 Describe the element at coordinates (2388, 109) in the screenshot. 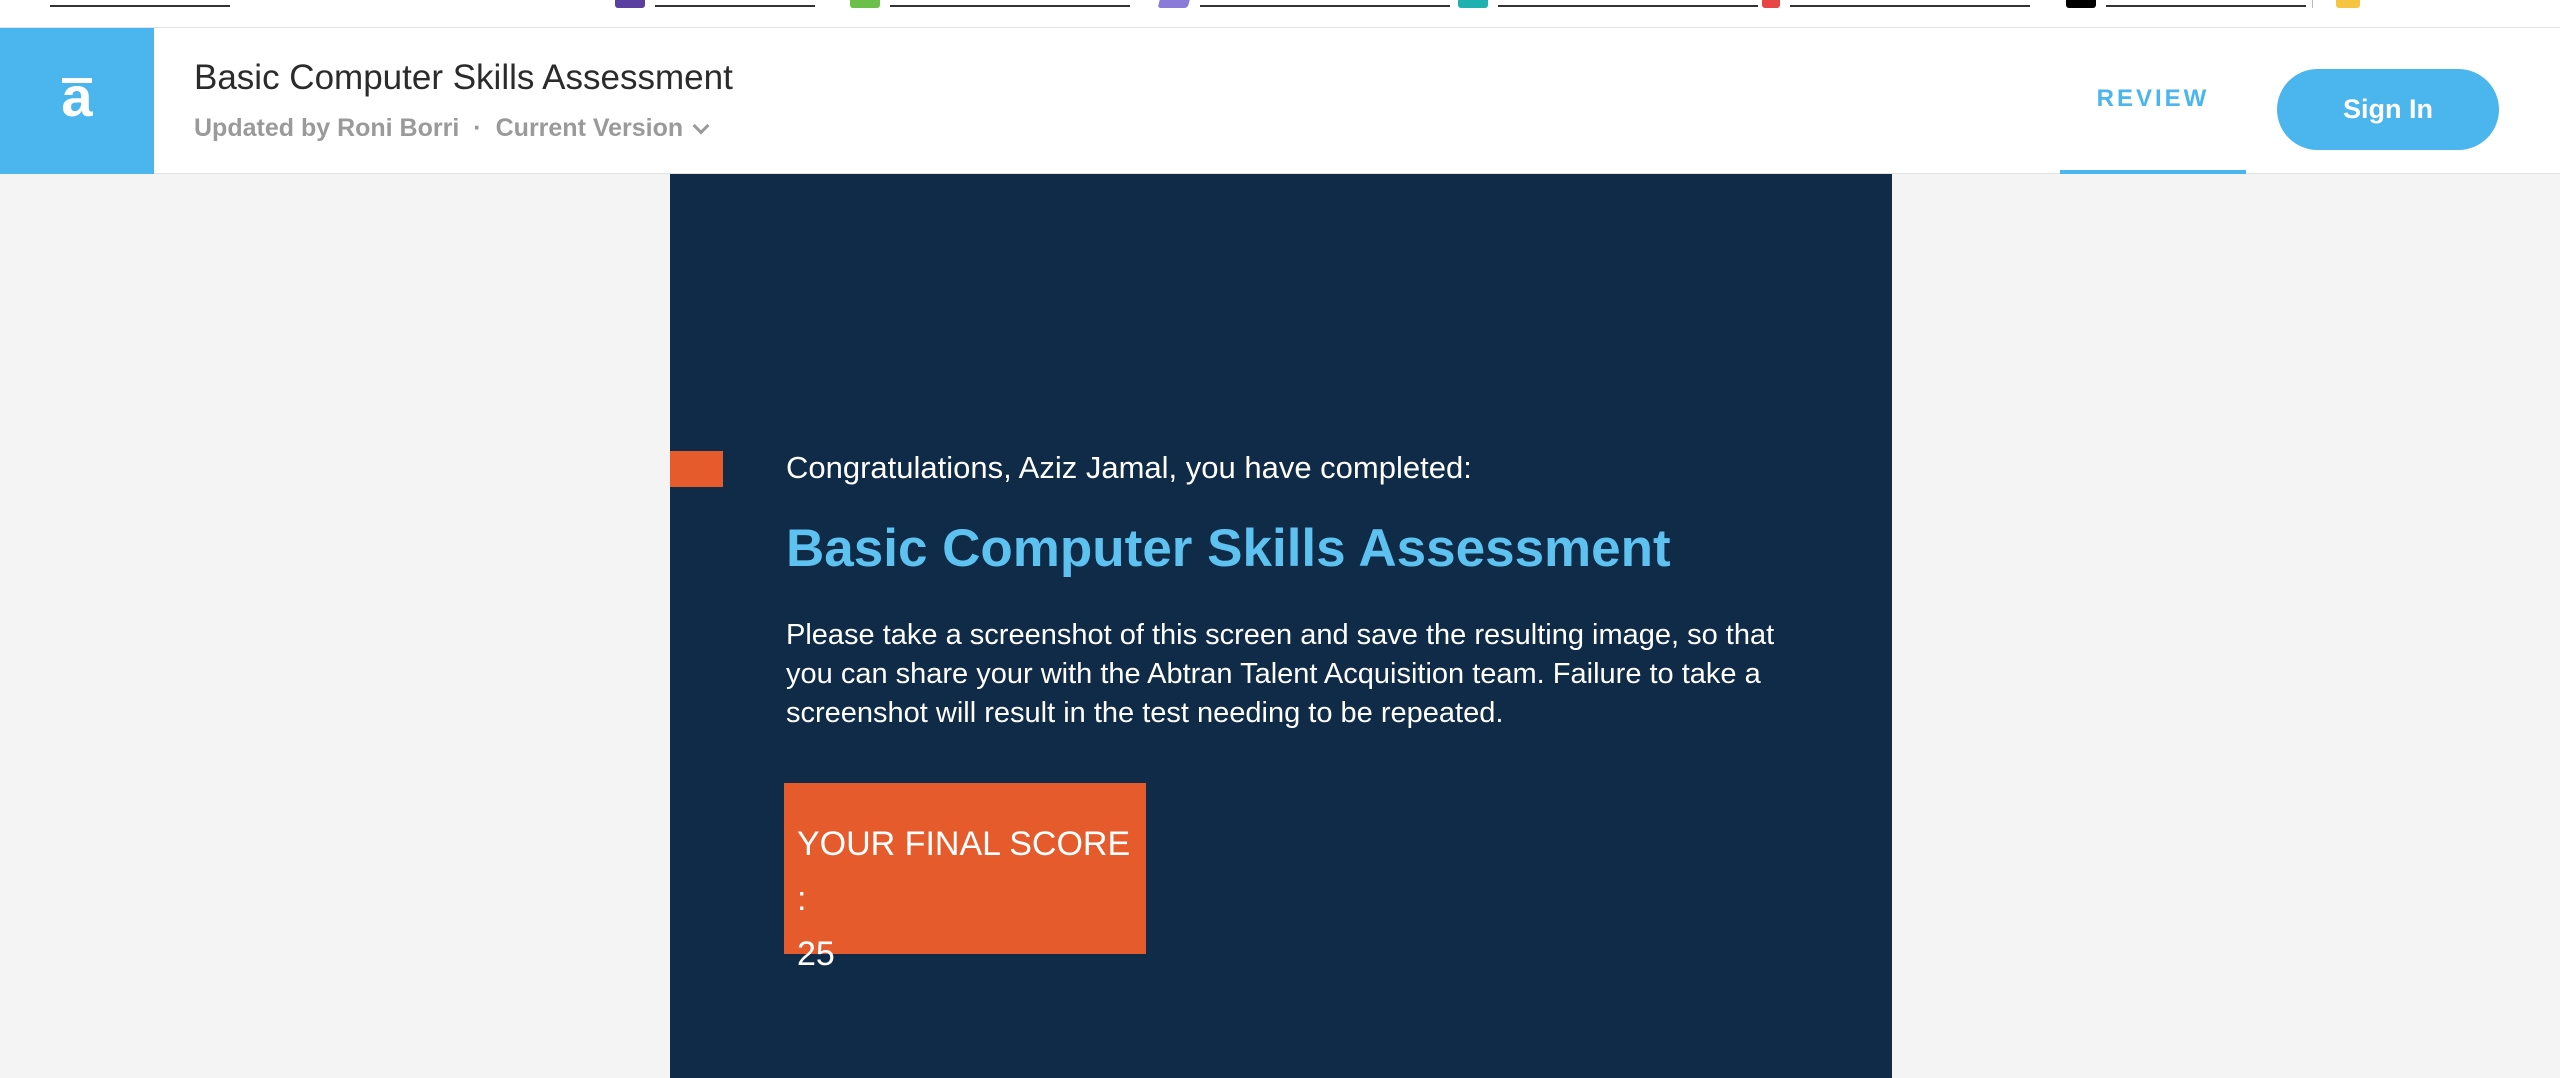

I see `sign-in-button: Sign In` at that location.